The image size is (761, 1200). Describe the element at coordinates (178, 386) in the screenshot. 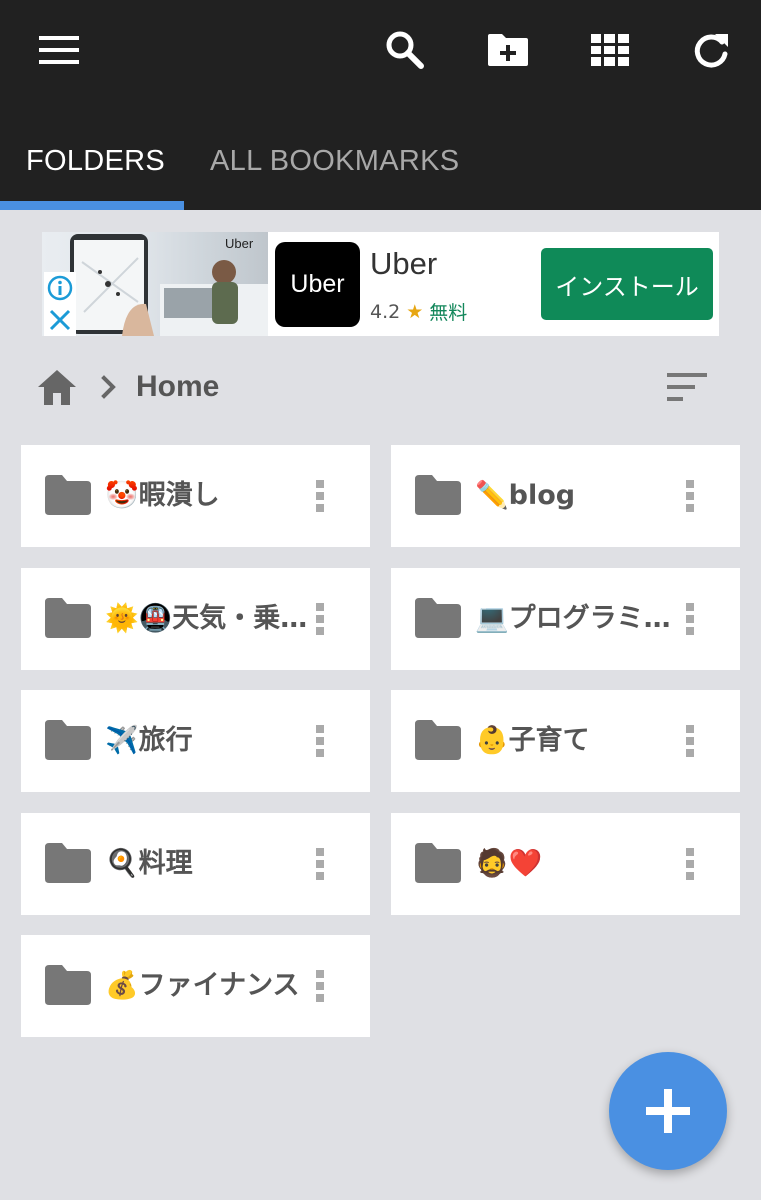

I see `breadcrumb-current: Home` at that location.